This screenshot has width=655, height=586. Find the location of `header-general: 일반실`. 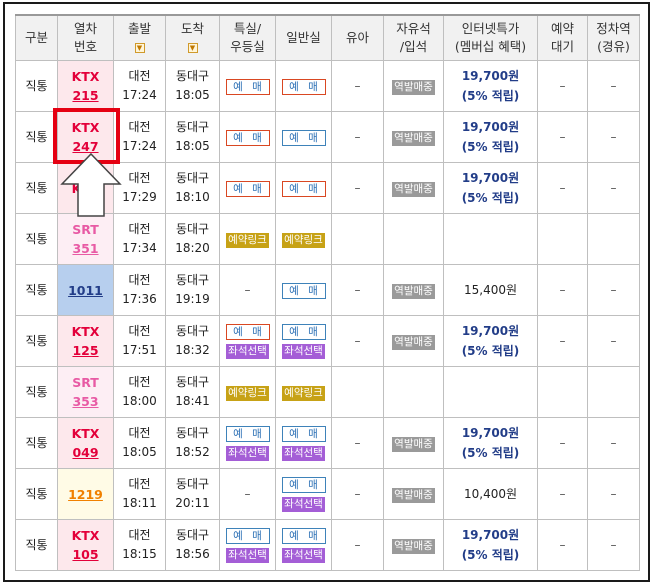

header-general: 일반실 is located at coordinates (303, 37).